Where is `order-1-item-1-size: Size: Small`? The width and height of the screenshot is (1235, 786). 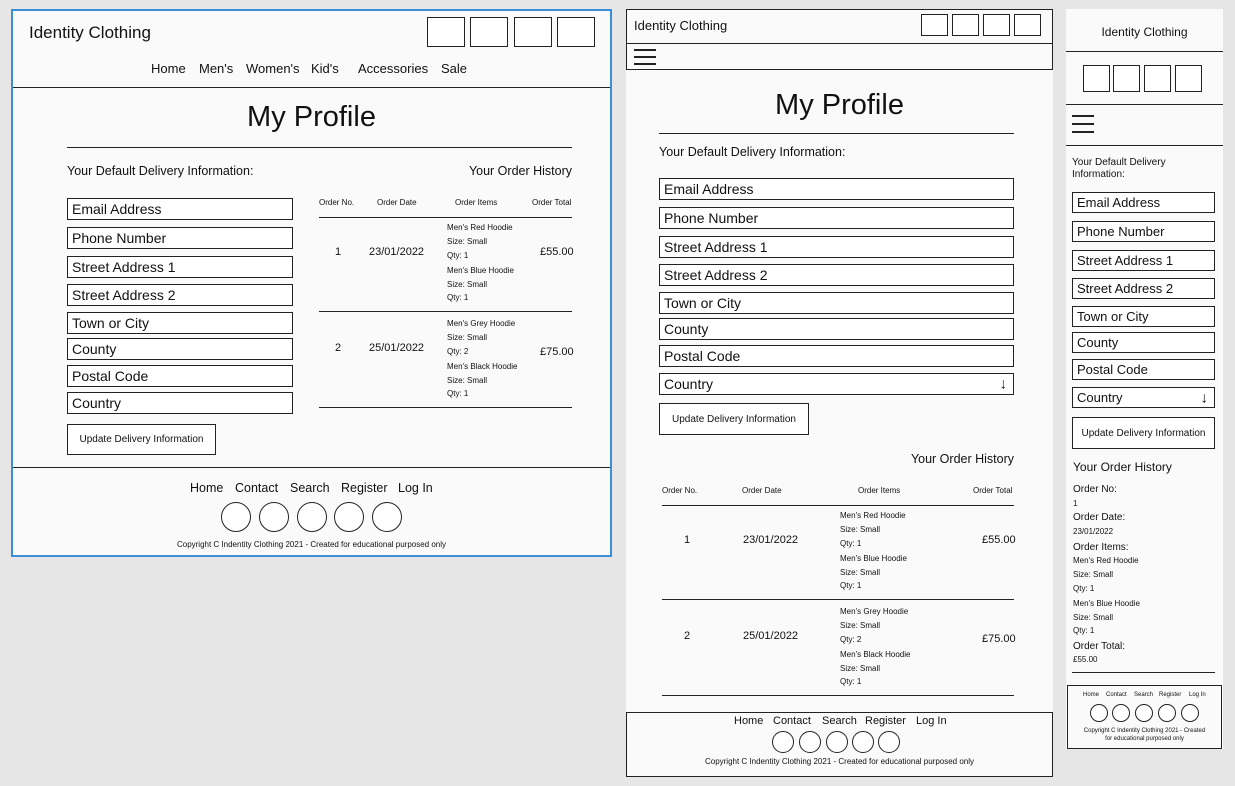
order-1-item-1-size: Size: Small is located at coordinates (860, 529).